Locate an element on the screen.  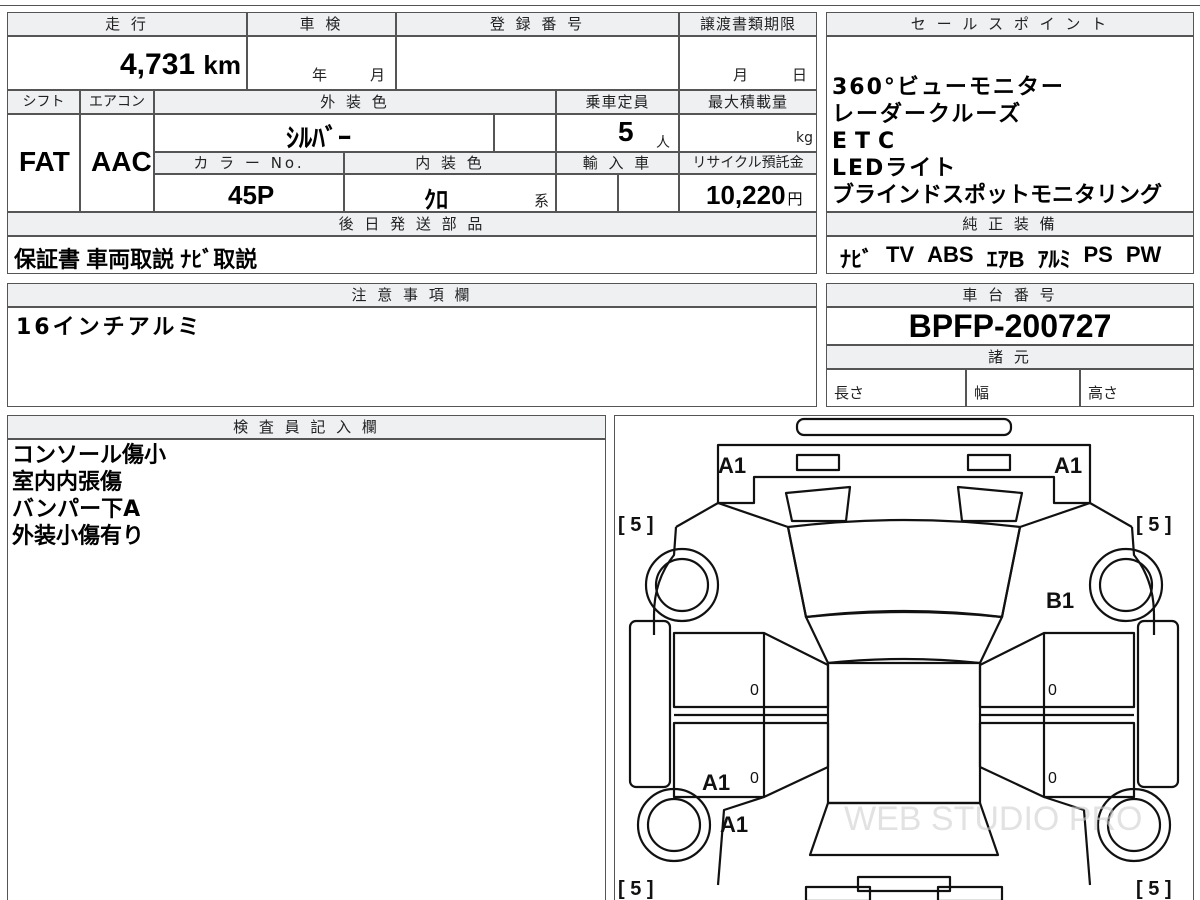
mark-tire-rl: [ 5 ] is located at coordinates (636, 889).